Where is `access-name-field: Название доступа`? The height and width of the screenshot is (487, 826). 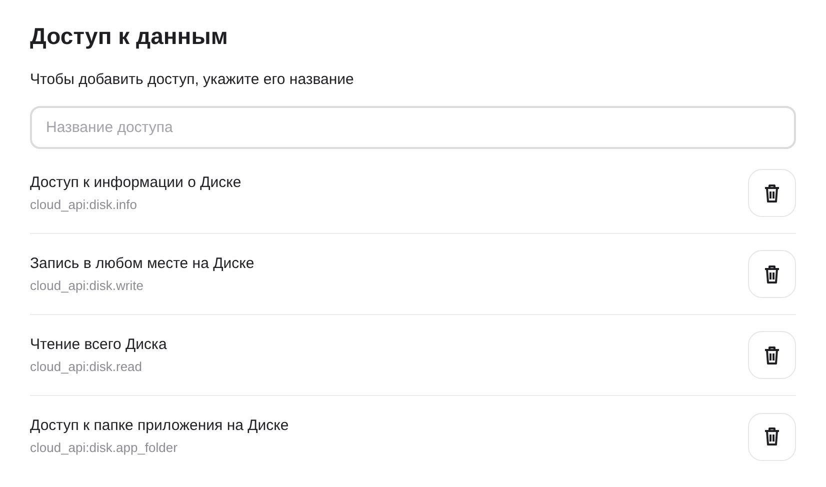
access-name-field: Название доступа is located at coordinates (413, 127).